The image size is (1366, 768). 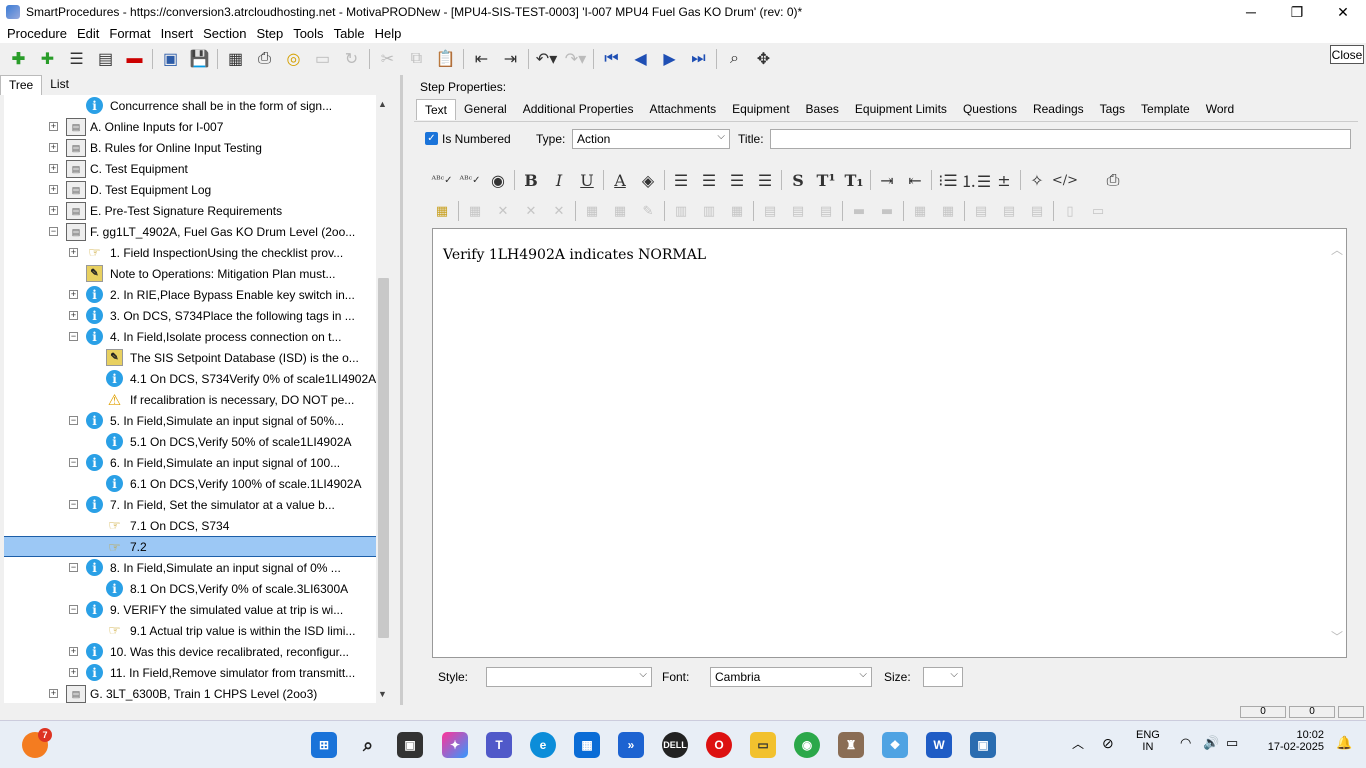 What do you see at coordinates (1344, 743) in the screenshot?
I see `notifications-icon: 🔔` at bounding box center [1344, 743].